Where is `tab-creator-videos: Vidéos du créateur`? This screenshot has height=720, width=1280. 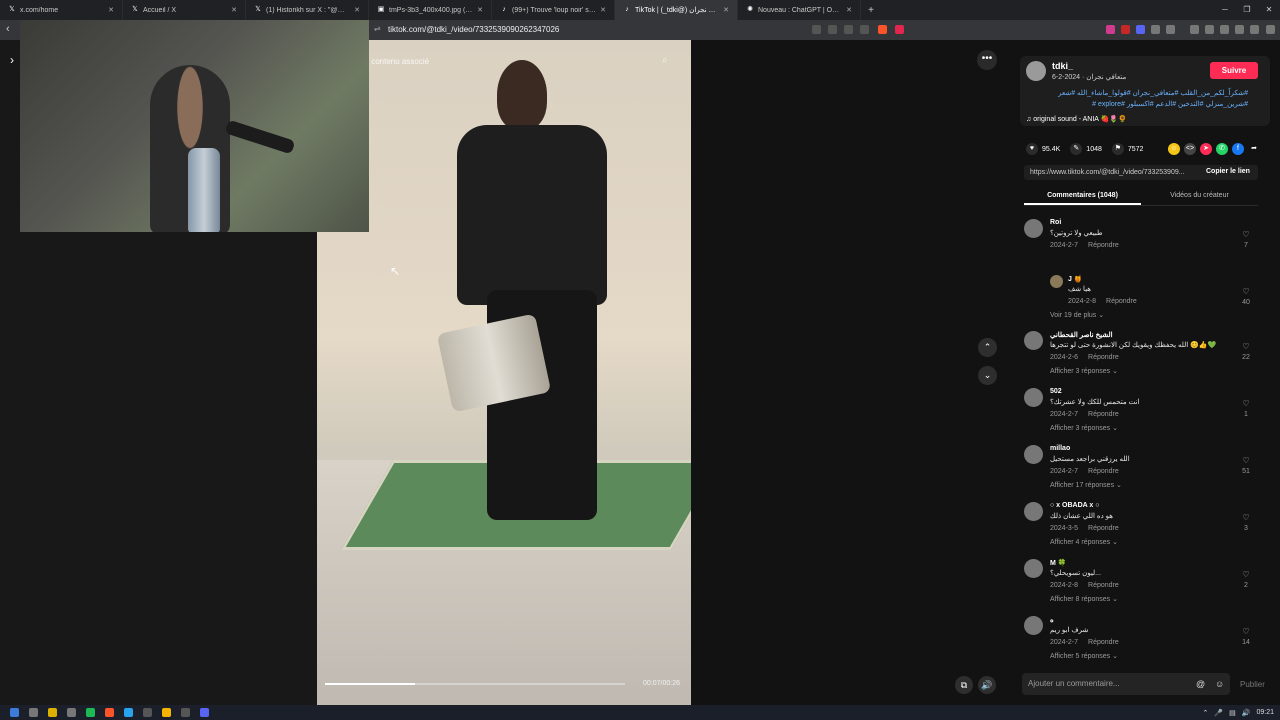
tab-creator-videos: Vidéos du créateur is located at coordinates (1199, 196).